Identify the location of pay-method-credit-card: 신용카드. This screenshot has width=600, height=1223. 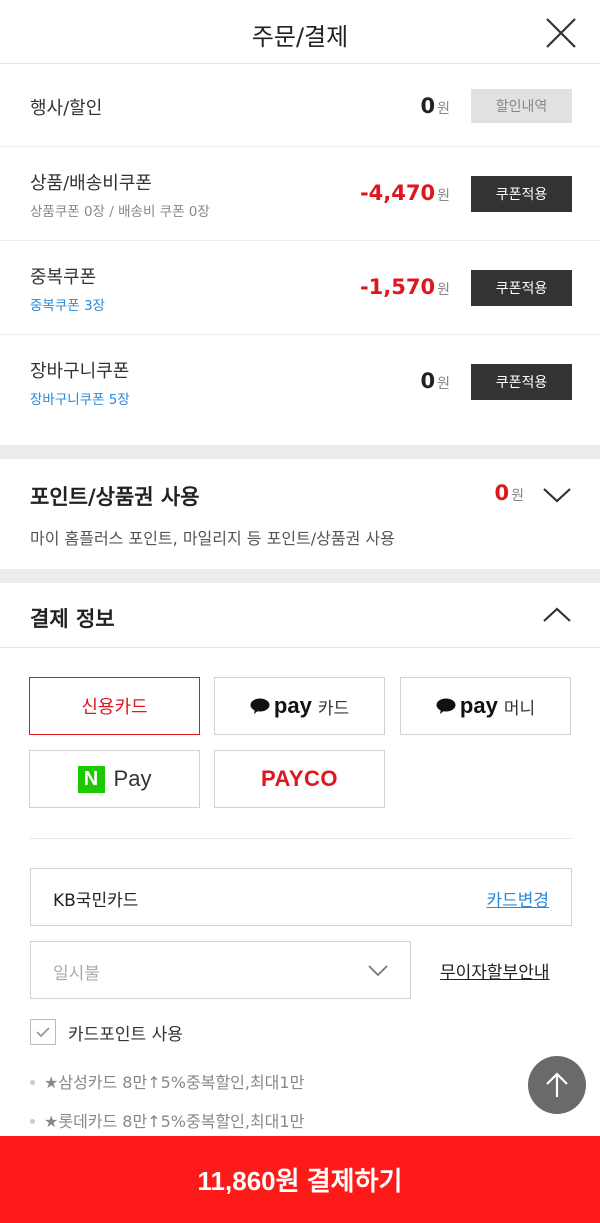
(114, 706).